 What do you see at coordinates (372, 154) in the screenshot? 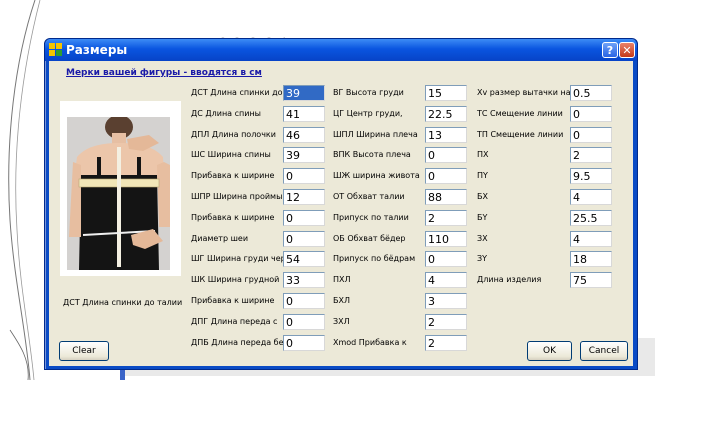
I see `measurement-label: ВПК Высота плеча` at bounding box center [372, 154].